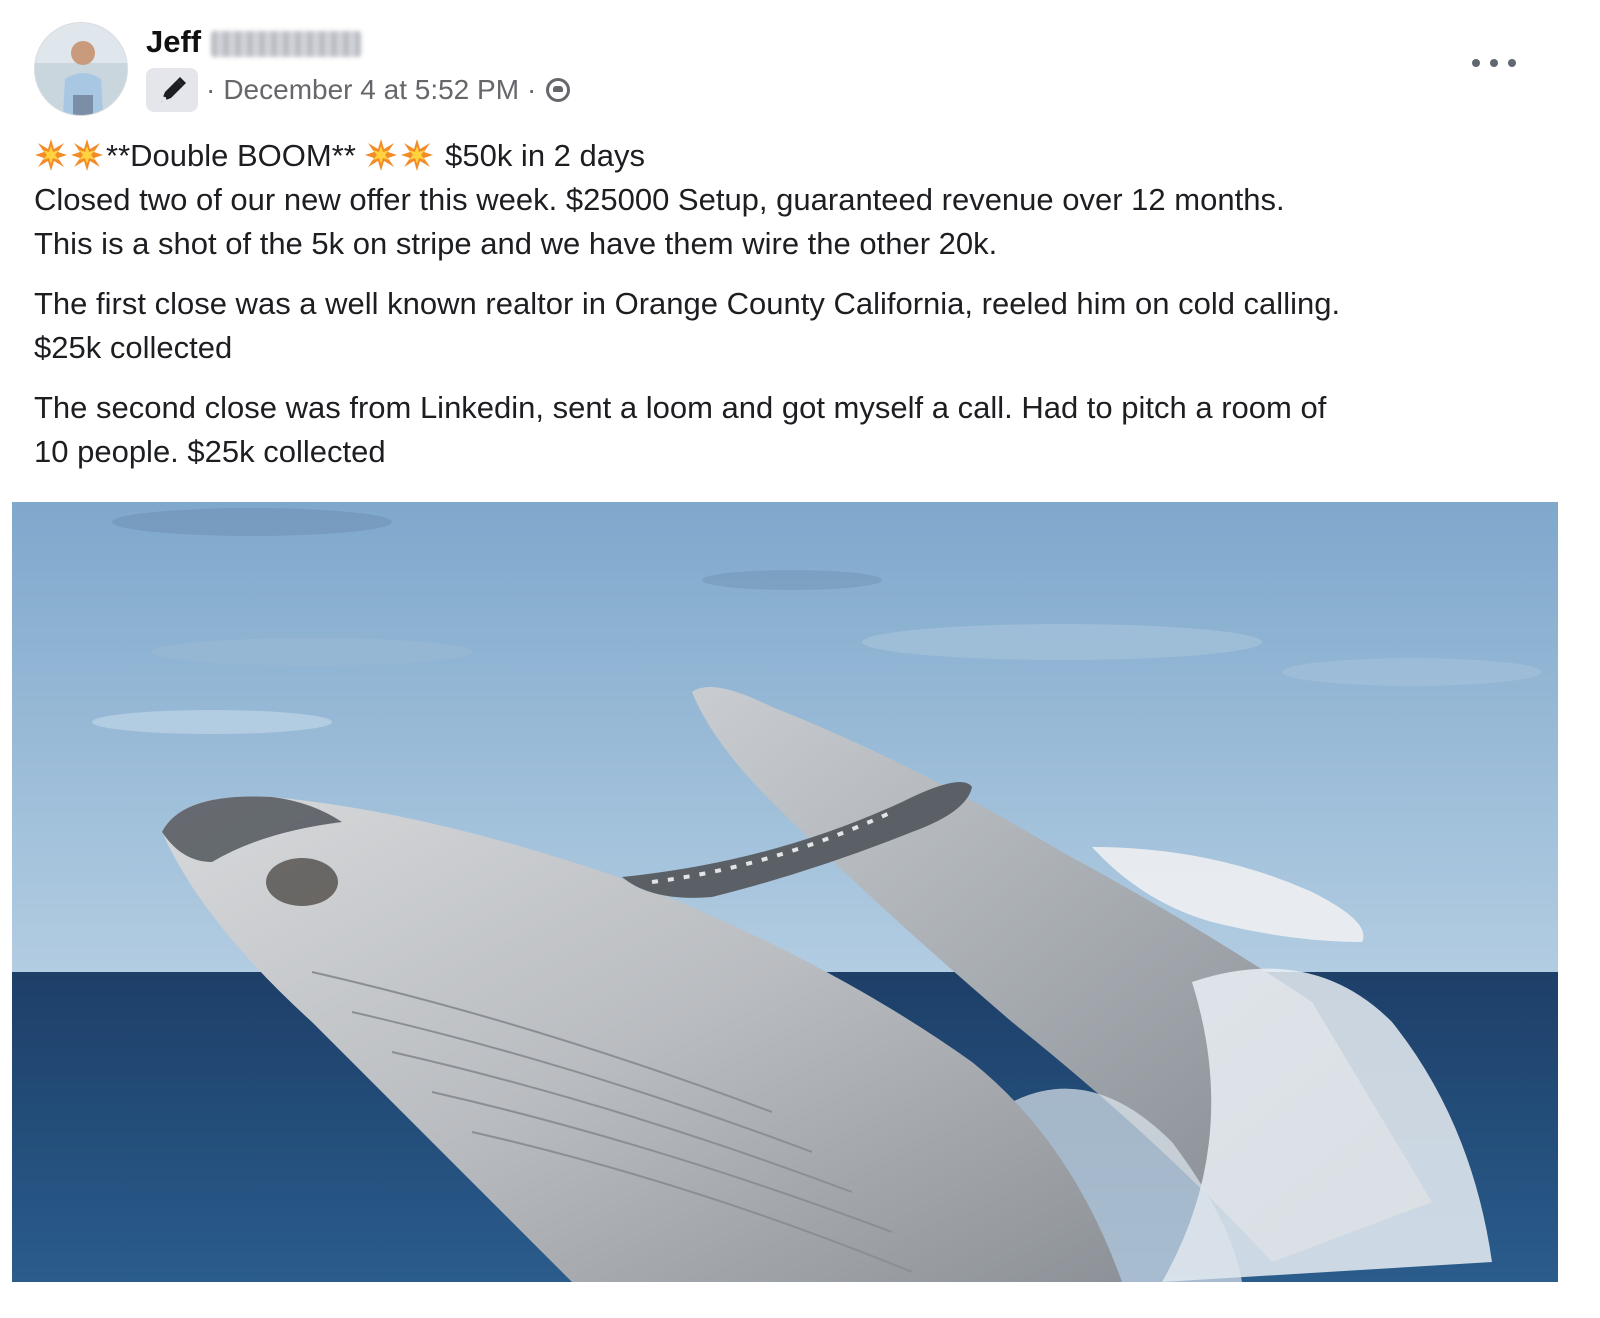 Image resolution: width=1600 pixels, height=1318 pixels. Describe the element at coordinates (133, 347) in the screenshot. I see `post-line: $25k collected` at that location.